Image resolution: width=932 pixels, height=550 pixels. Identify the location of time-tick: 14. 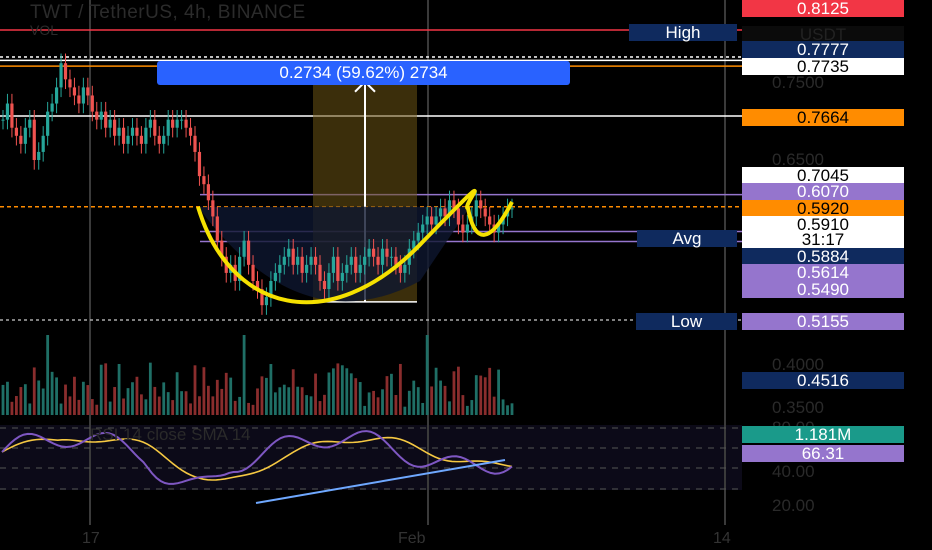
(722, 538).